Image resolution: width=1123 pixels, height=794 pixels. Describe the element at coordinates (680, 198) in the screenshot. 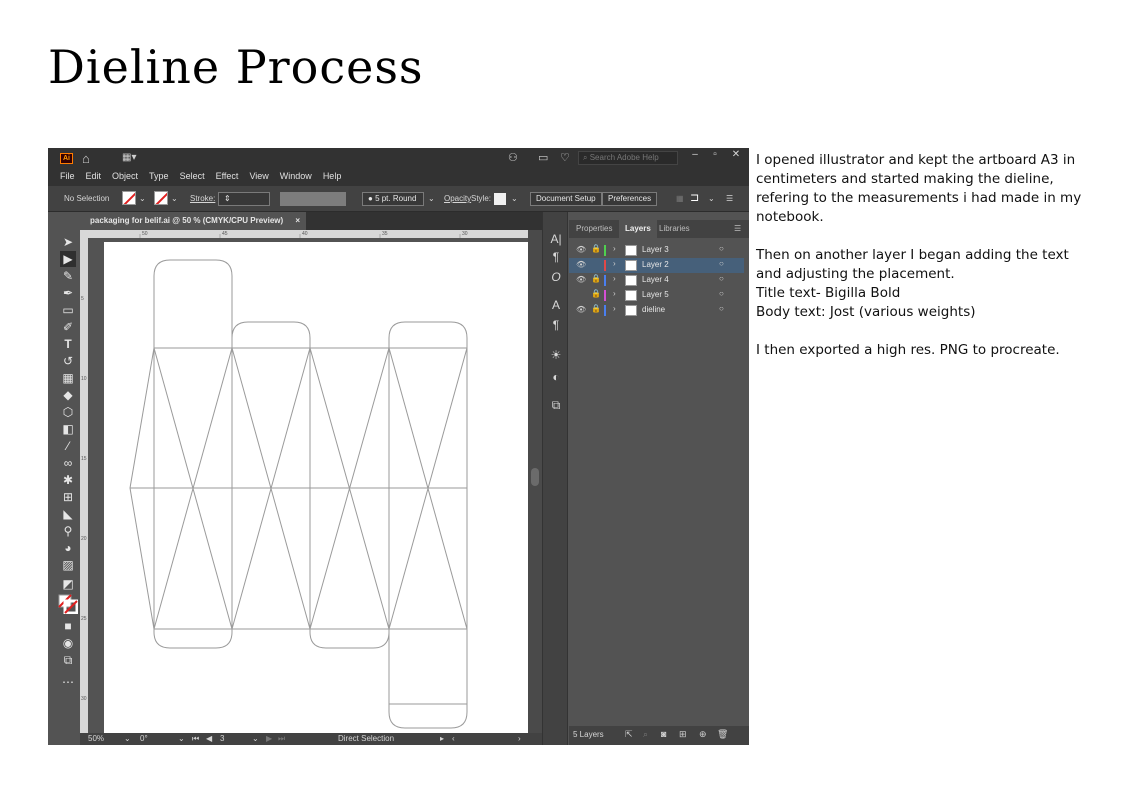

I see `align-icon: ▦` at that location.